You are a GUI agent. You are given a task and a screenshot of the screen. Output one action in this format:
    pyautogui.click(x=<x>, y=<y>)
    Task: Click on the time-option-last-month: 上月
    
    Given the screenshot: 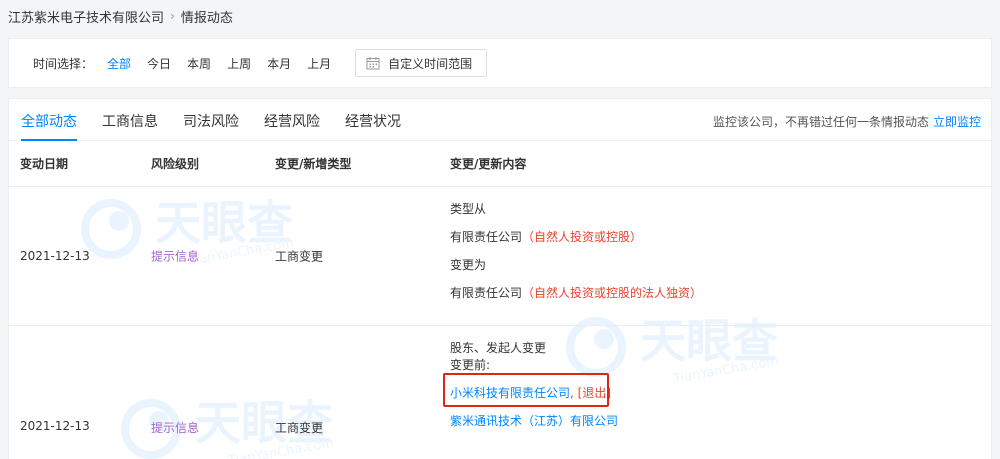 What is the action you would take?
    pyautogui.click(x=319, y=63)
    